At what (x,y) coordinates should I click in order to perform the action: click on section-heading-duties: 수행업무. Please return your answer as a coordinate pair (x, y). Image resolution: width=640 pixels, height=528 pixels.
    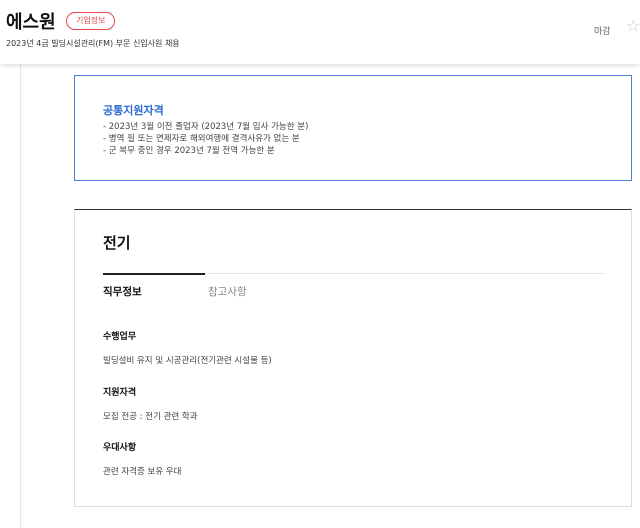
    Looking at the image, I should click on (120, 337).